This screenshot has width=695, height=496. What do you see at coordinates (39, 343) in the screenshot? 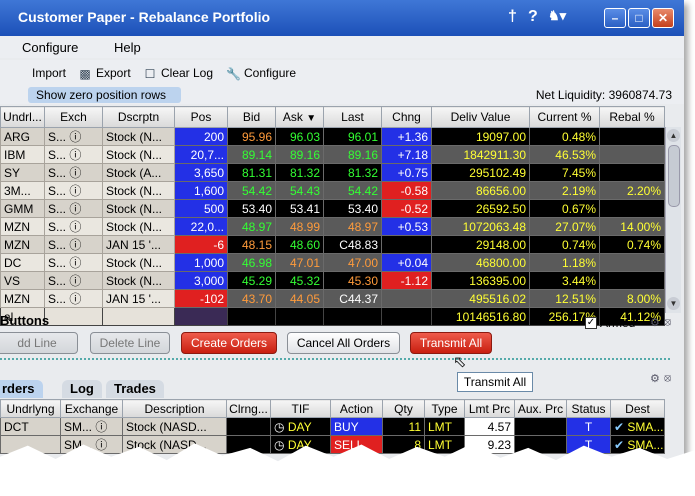
I see `add-line-button: dd Line` at bounding box center [39, 343].